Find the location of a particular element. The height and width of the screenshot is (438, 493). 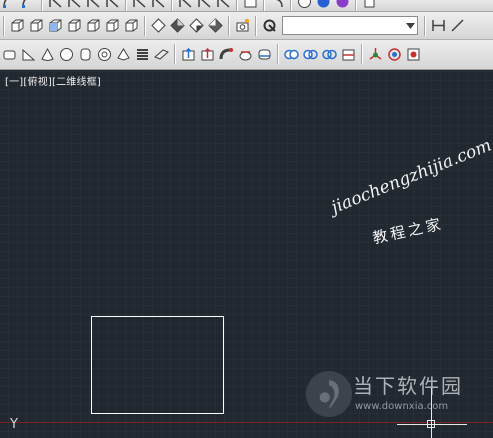

presspull-icon is located at coordinates (207, 54).